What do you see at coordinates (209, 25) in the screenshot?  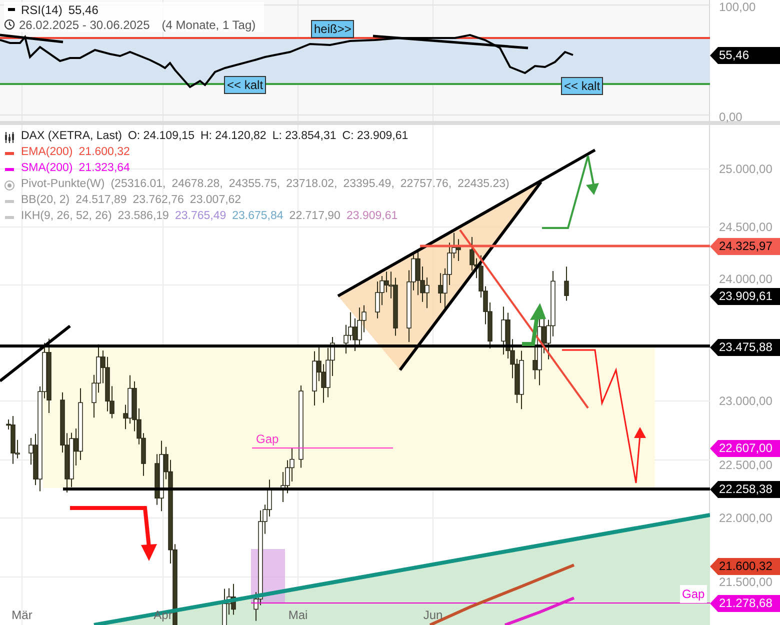 I see `period-label: (4 Monate, 1 Tag)` at bounding box center [209, 25].